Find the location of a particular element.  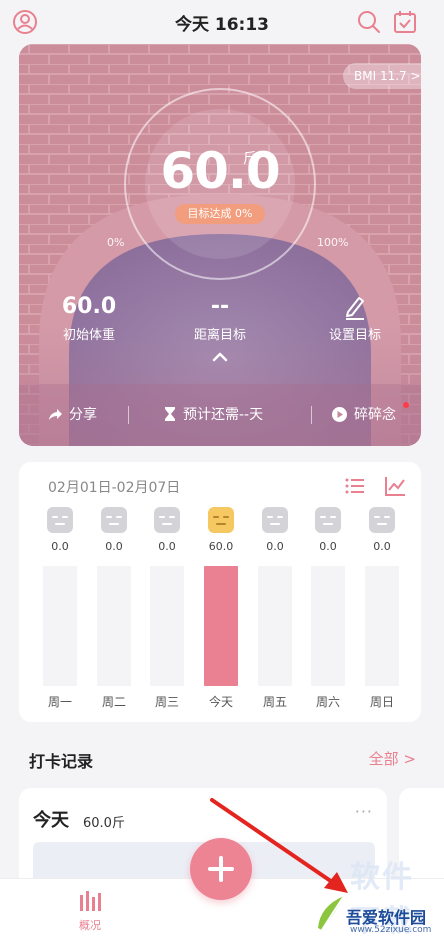

hero-action-bar: 分享 预计还需--天 碎碎念 is located at coordinates (220, 415).